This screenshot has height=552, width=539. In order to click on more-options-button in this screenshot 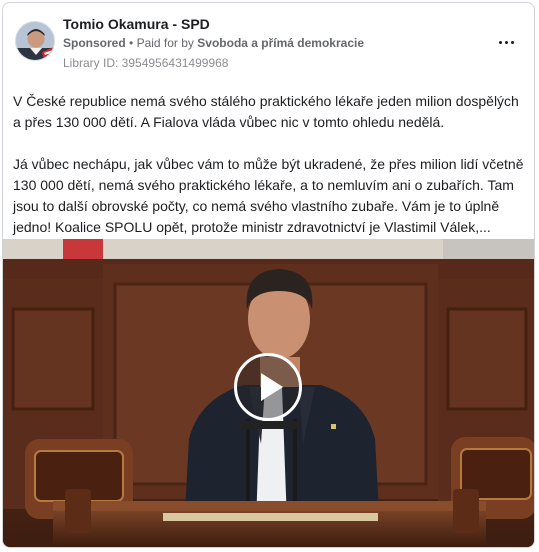, I will do `click(506, 42)`.